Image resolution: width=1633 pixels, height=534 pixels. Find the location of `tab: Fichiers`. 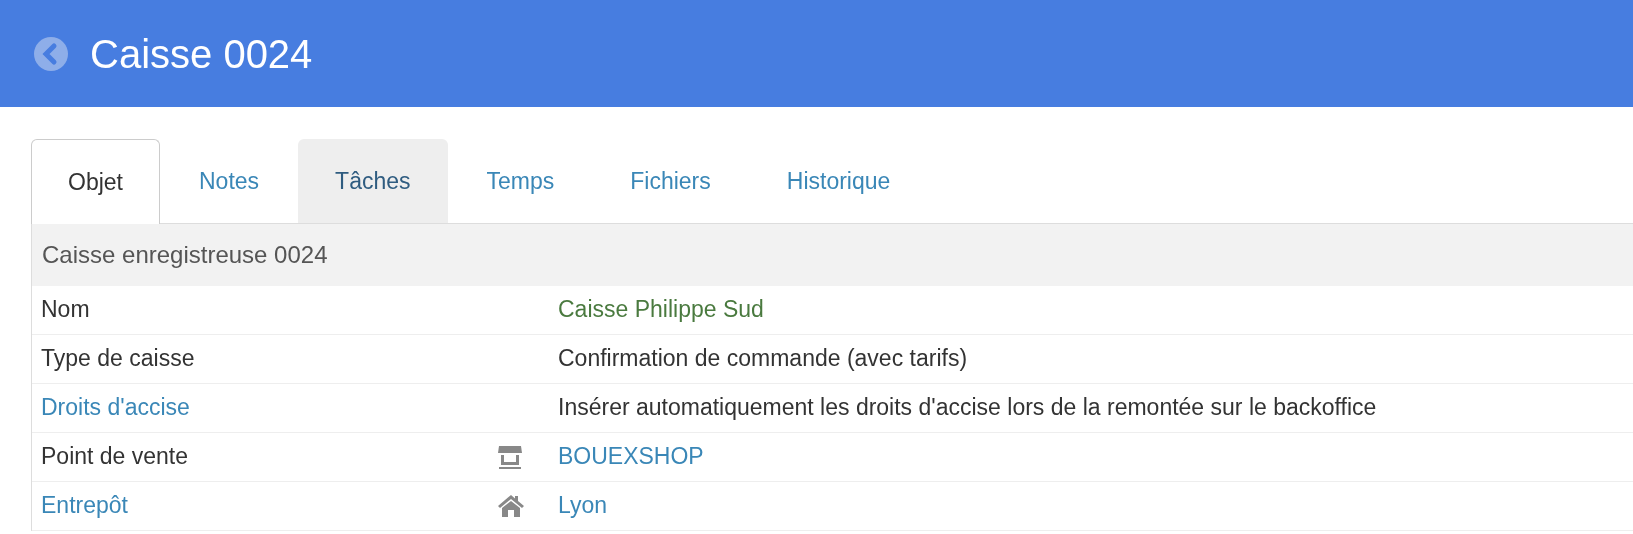

tab: Fichiers is located at coordinates (670, 181).